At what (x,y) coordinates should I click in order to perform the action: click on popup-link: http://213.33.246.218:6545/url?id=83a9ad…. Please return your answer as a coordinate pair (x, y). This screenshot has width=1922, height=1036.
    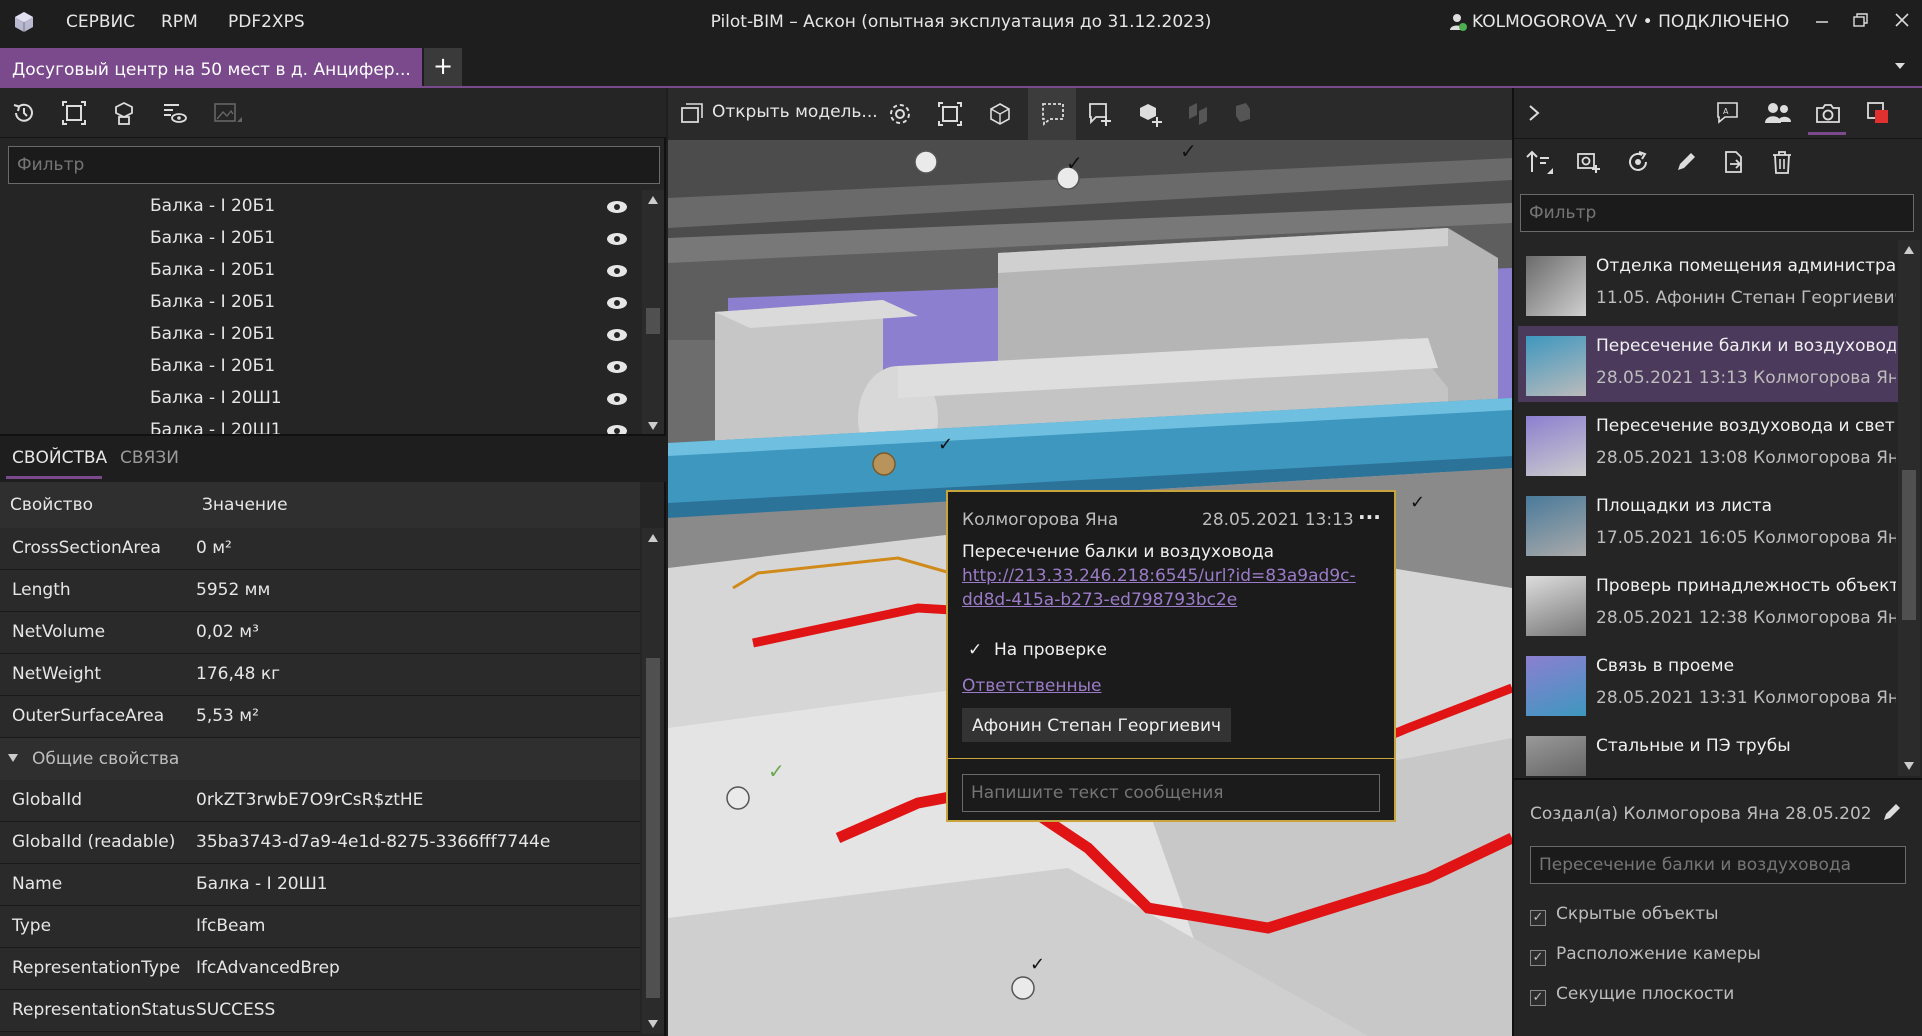
    Looking at the image, I should click on (1159, 576).